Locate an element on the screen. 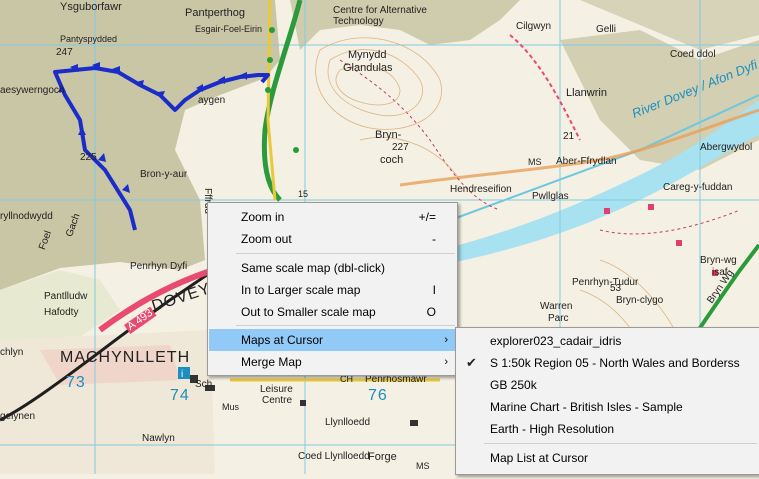 The image size is (759, 479). map-label: Penrhyn-Tudur is located at coordinates (605, 282).